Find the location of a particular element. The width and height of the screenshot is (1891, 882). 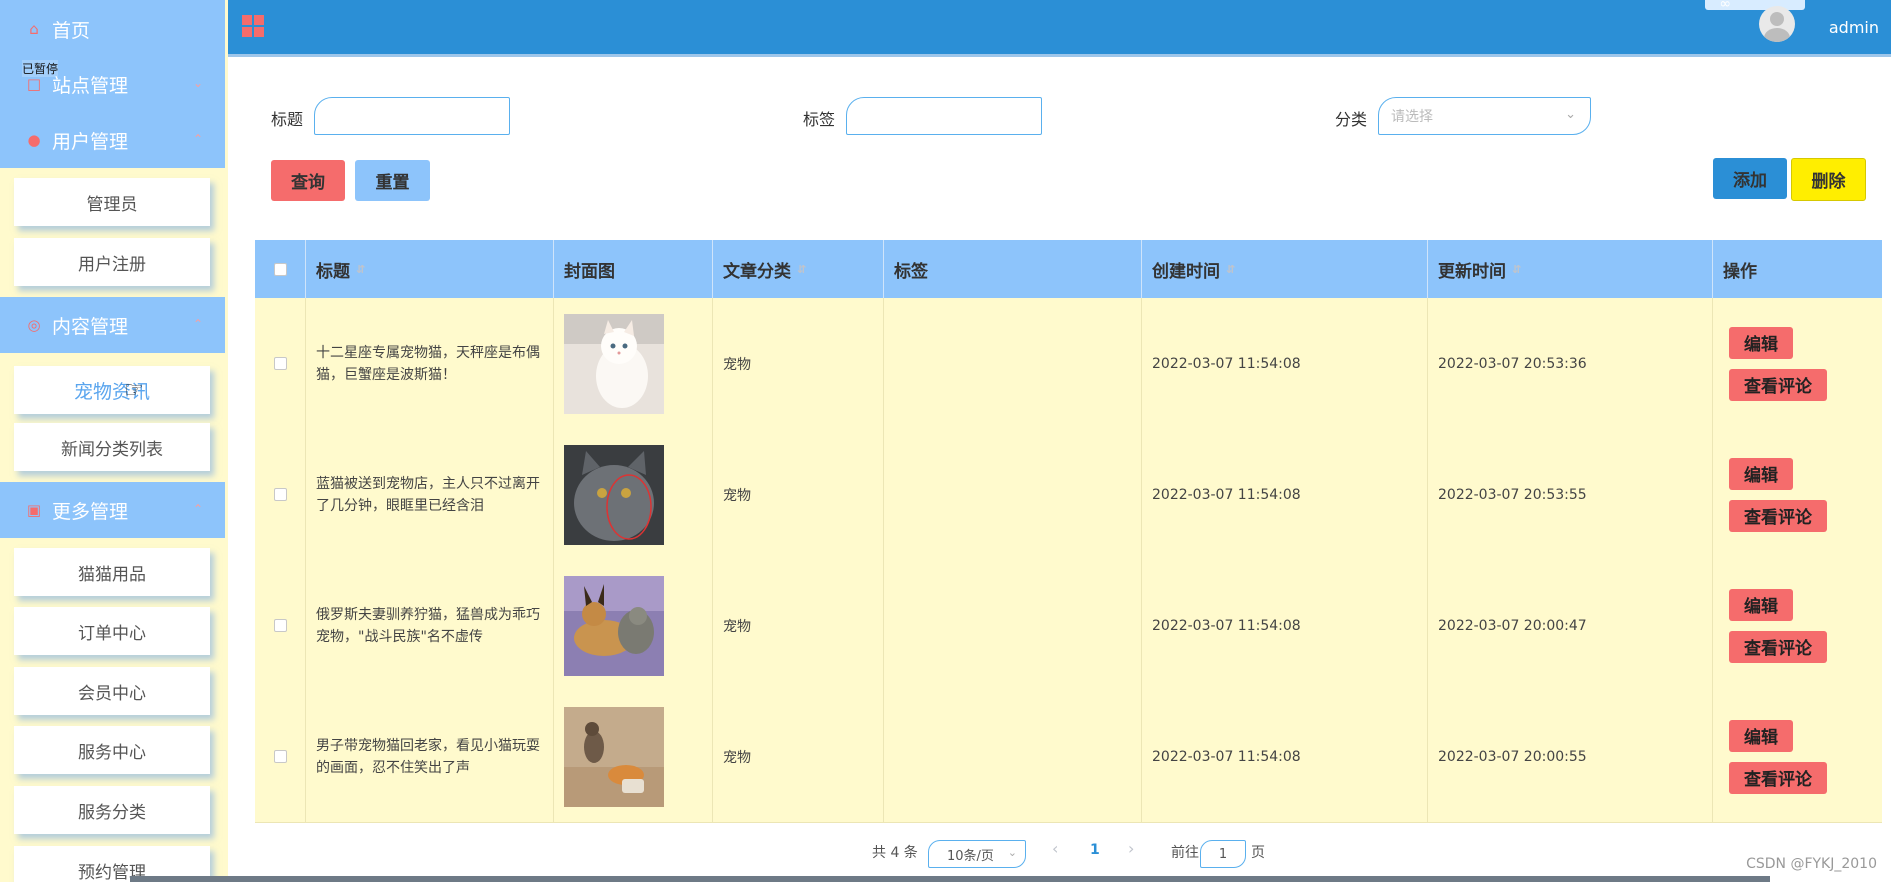

title-filter-input is located at coordinates (412, 116).